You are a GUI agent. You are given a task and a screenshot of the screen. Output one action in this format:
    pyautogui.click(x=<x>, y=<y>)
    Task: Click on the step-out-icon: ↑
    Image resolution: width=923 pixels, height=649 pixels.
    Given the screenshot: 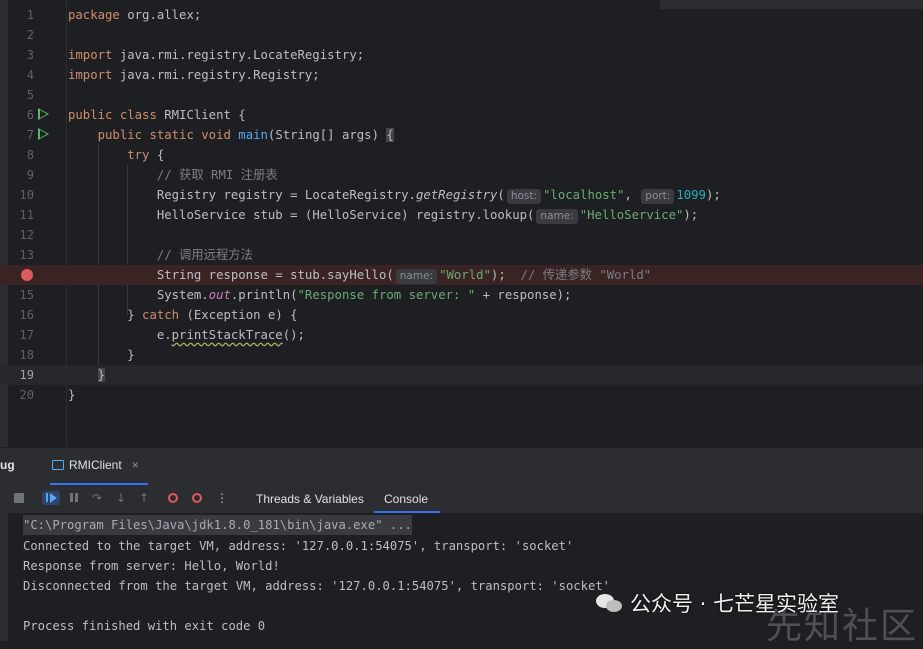 What is the action you would take?
    pyautogui.click(x=144, y=498)
    